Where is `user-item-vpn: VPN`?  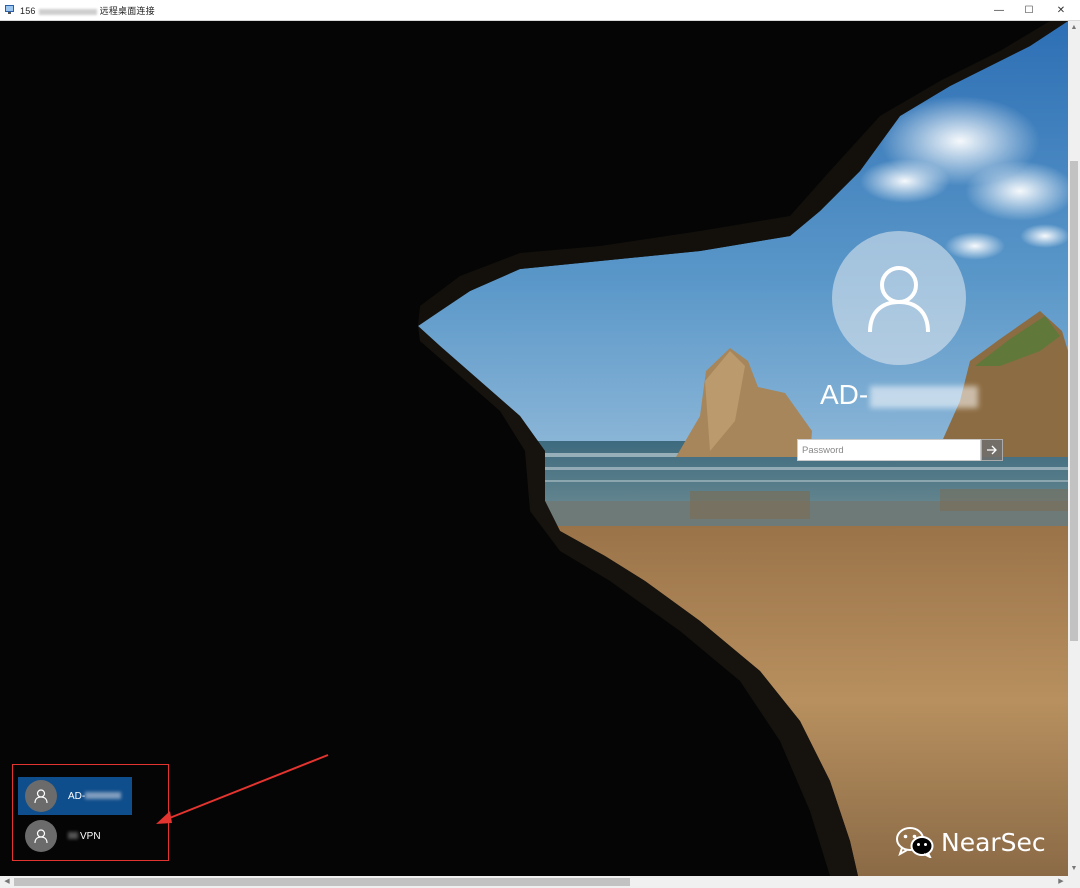
user-item-vpn: VPN is located at coordinates (75, 836).